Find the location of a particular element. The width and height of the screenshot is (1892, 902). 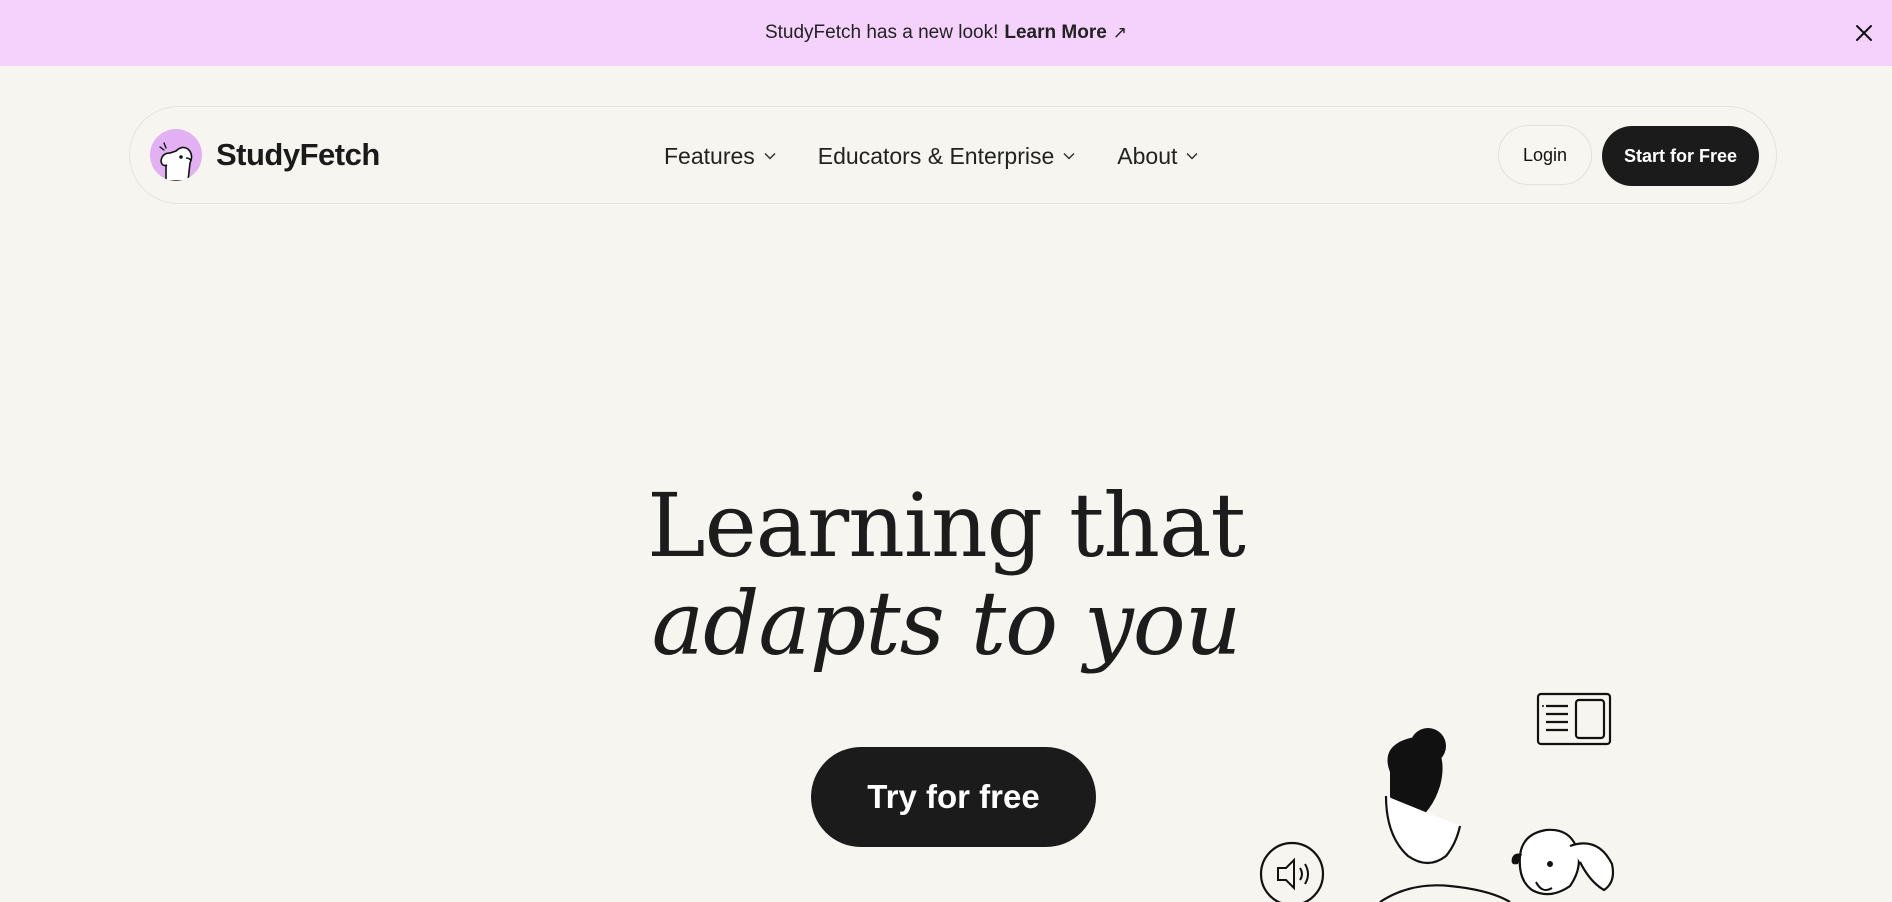

nav-features: Features is located at coordinates (720, 156).